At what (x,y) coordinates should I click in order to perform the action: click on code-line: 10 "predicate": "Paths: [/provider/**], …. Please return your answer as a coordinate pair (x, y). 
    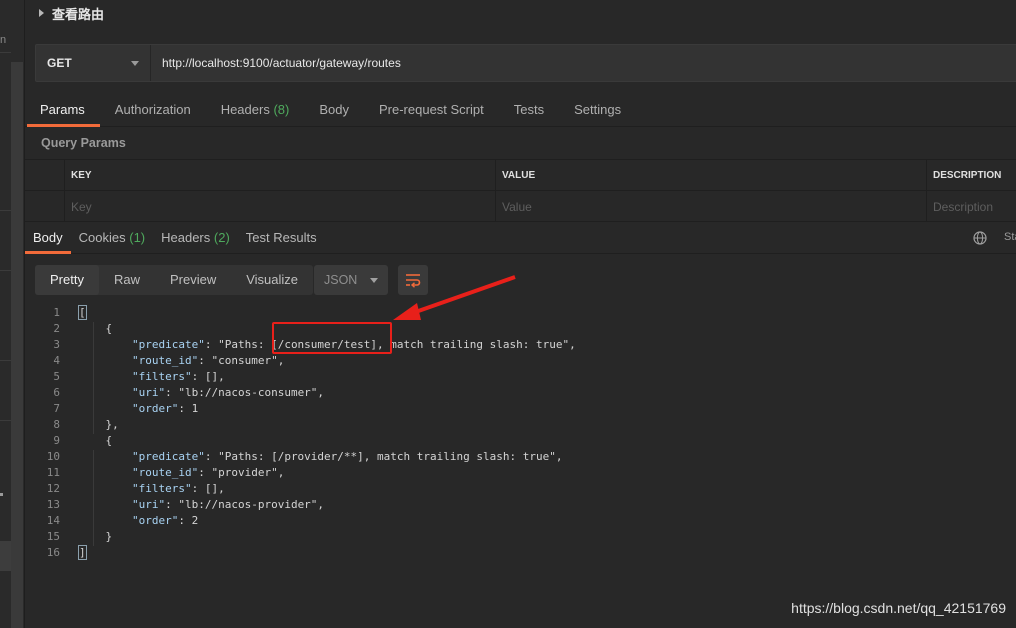
    Looking at the image, I should click on (520, 457).